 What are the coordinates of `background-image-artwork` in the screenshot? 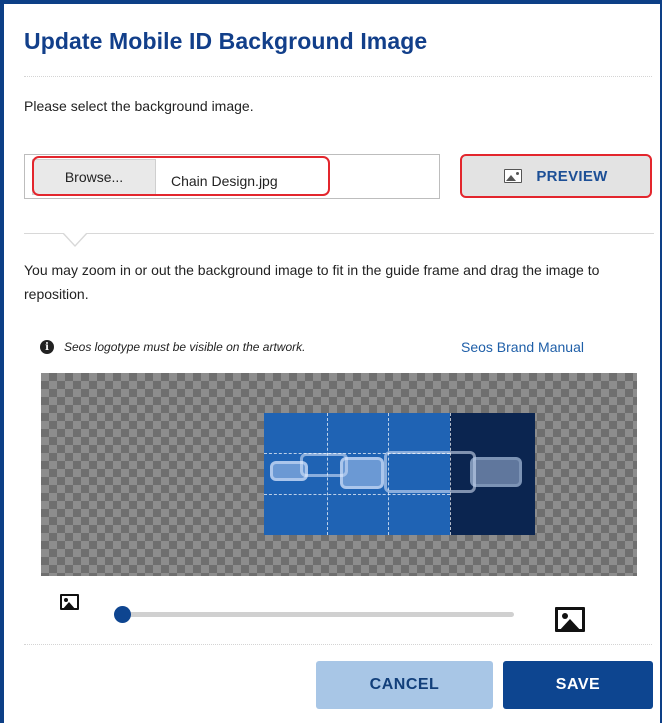 It's located at (399, 474).